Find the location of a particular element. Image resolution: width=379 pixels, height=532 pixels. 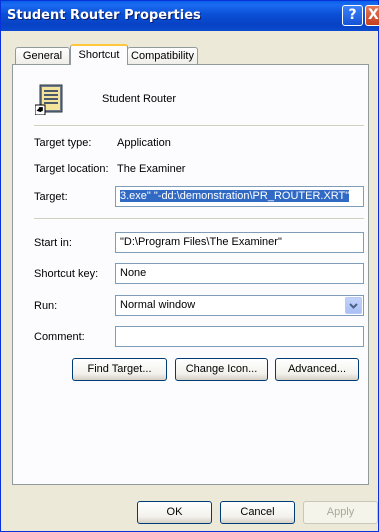

target-location-value: The Examiner is located at coordinates (151, 169).